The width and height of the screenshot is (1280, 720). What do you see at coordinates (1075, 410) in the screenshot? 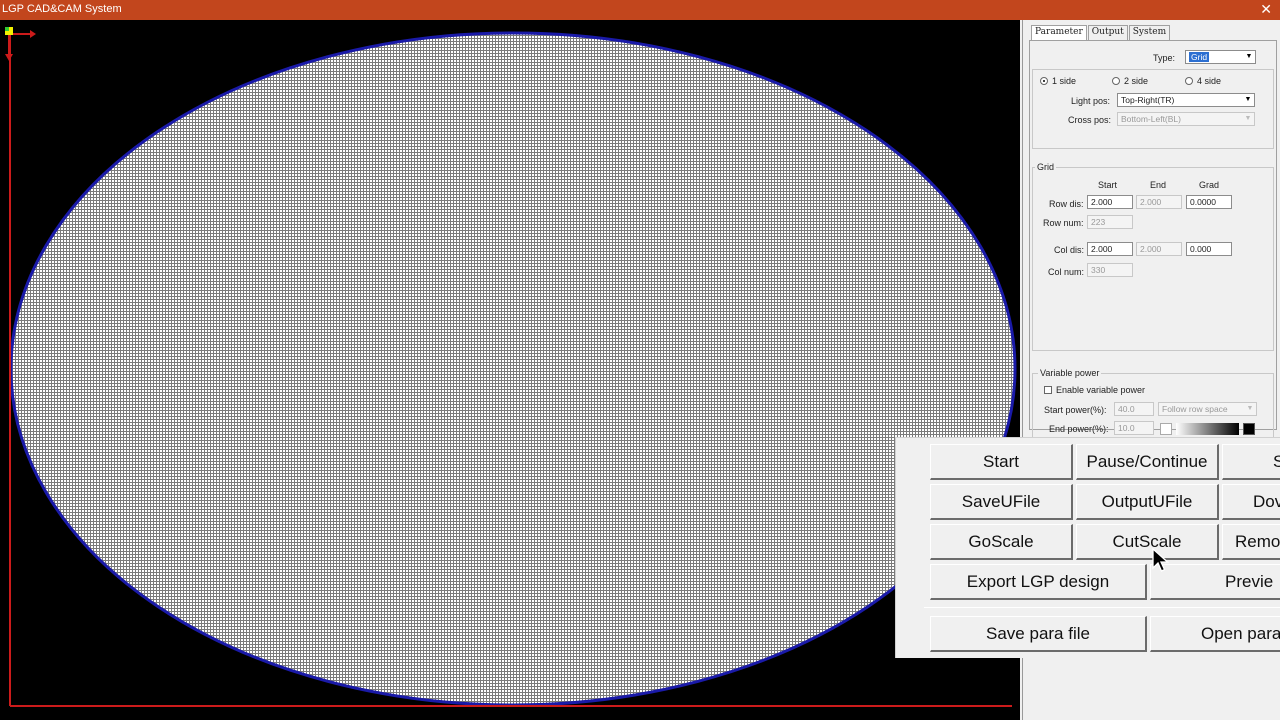
I see `start-power-label: Start power(%):` at bounding box center [1075, 410].